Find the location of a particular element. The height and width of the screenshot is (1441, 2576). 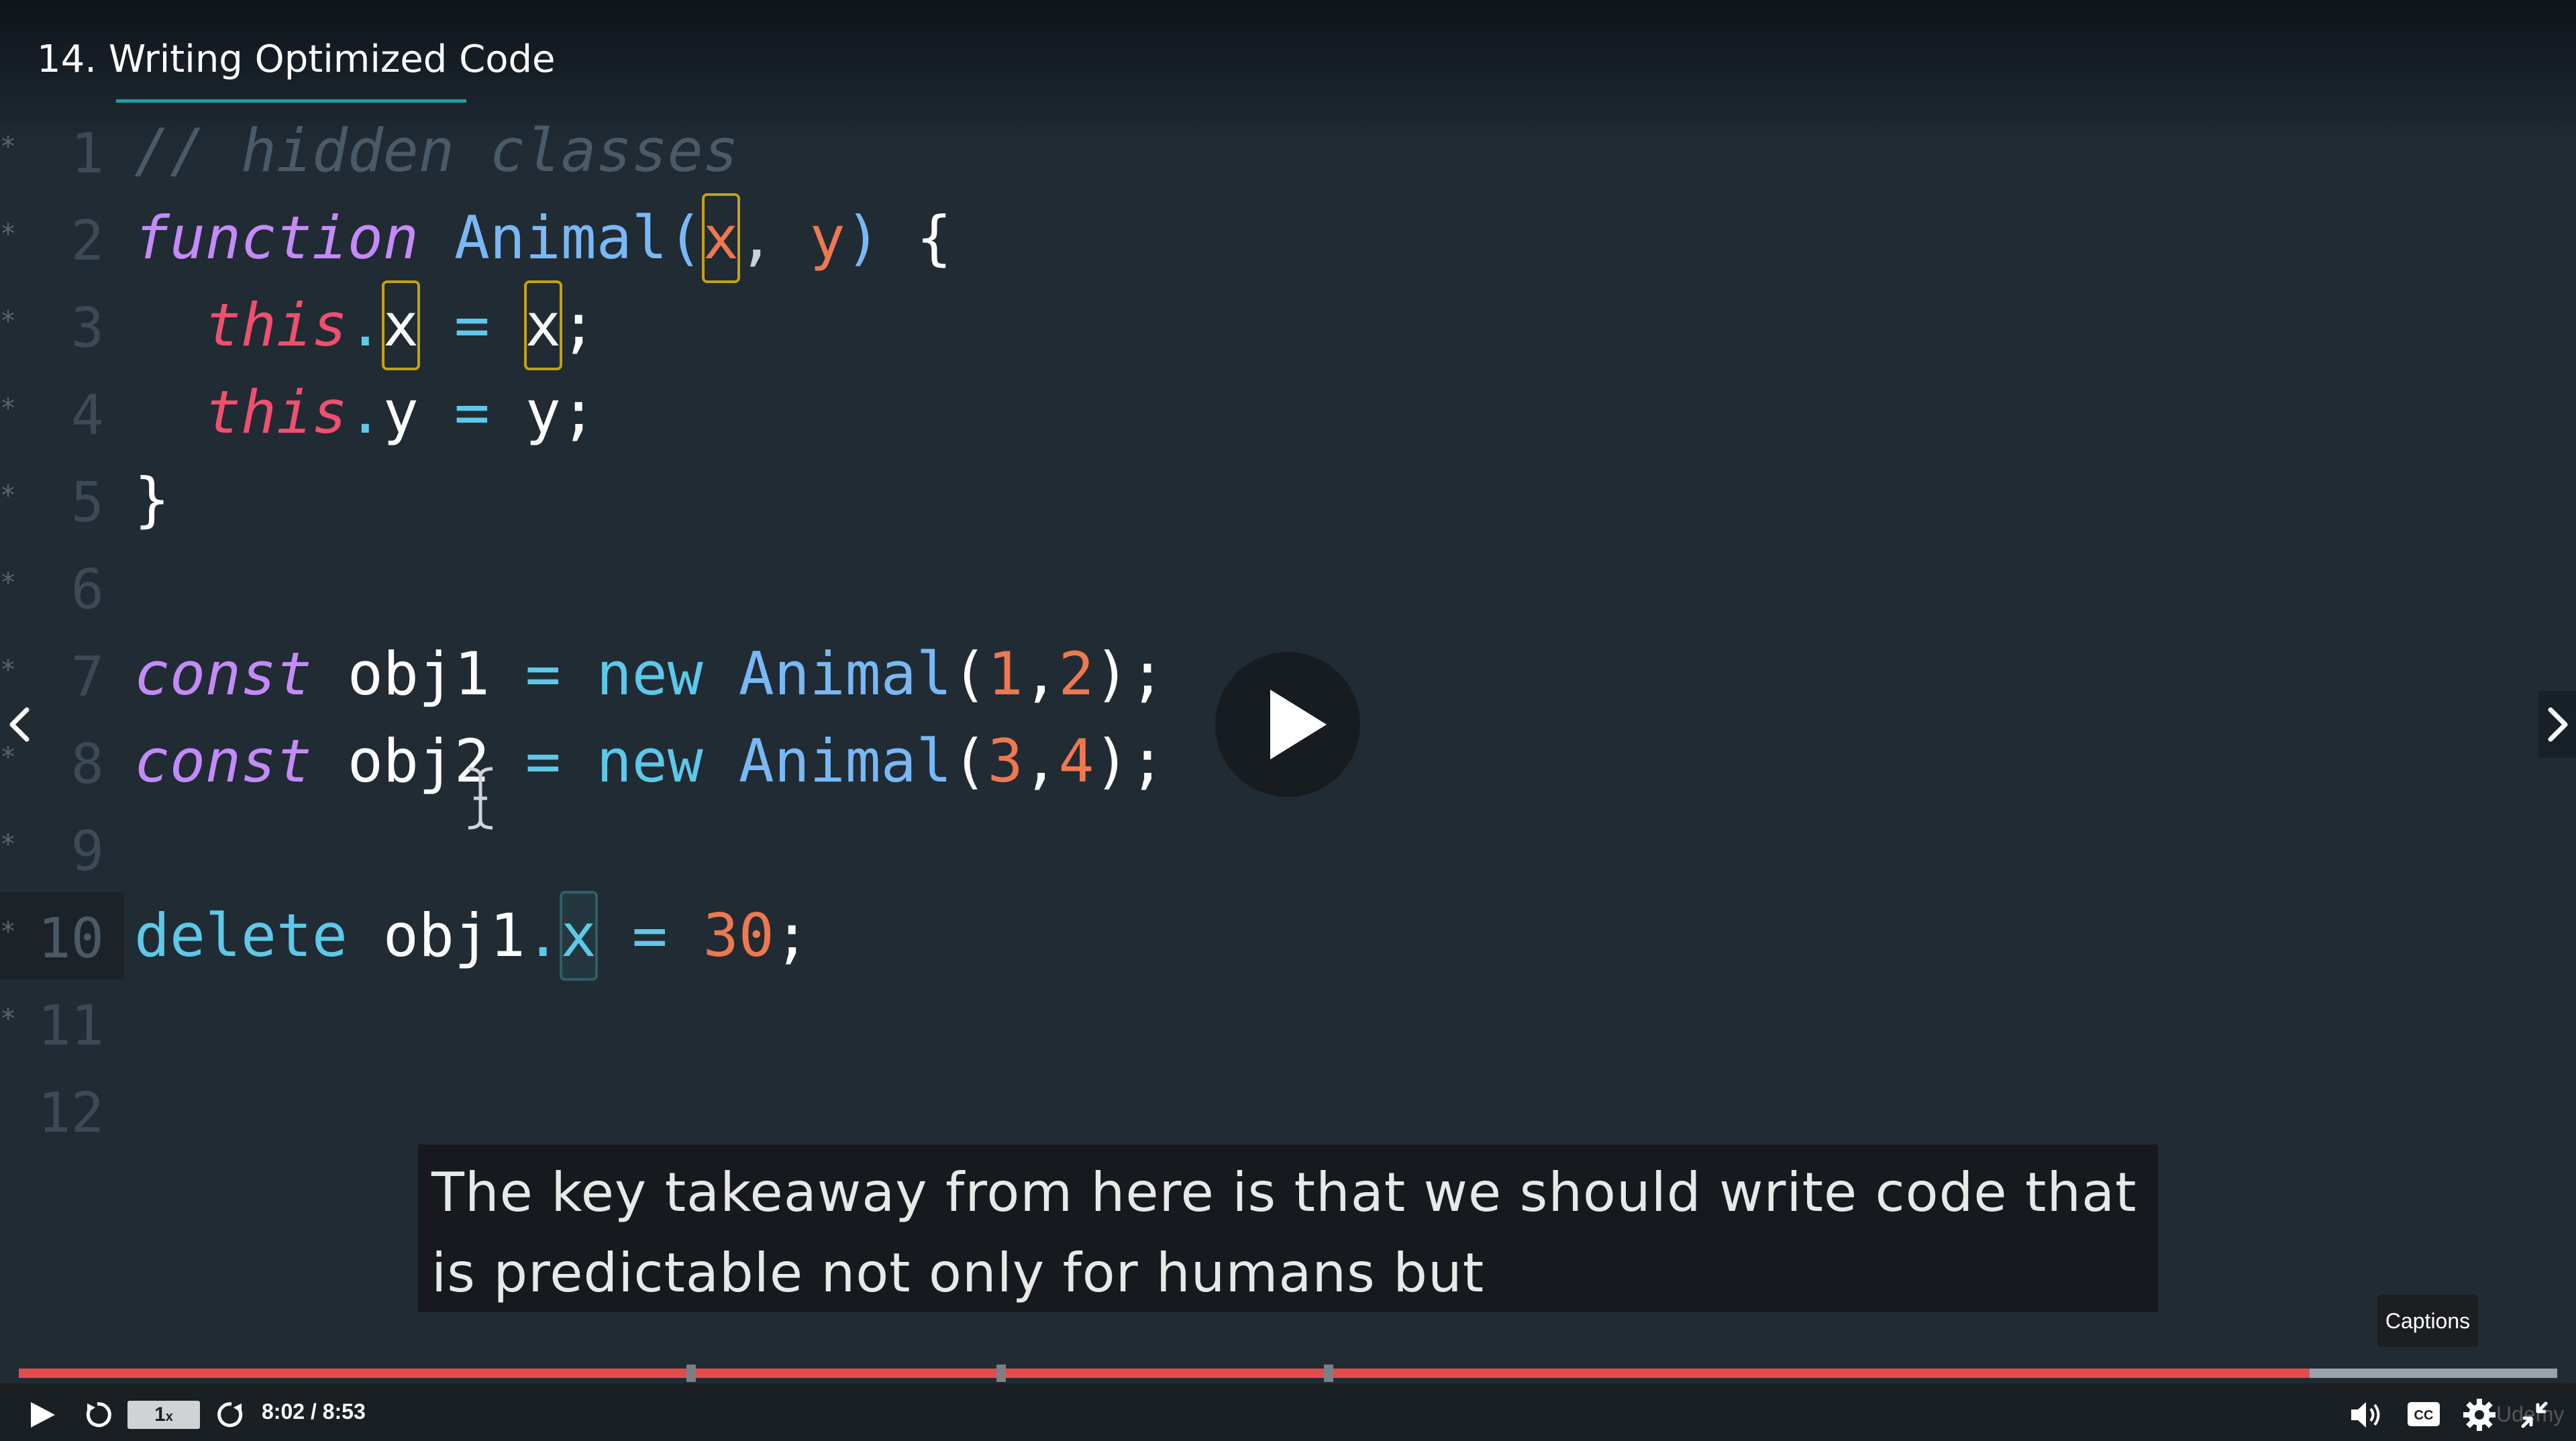

exit-fullscreen-icon is located at coordinates (2534, 1415).